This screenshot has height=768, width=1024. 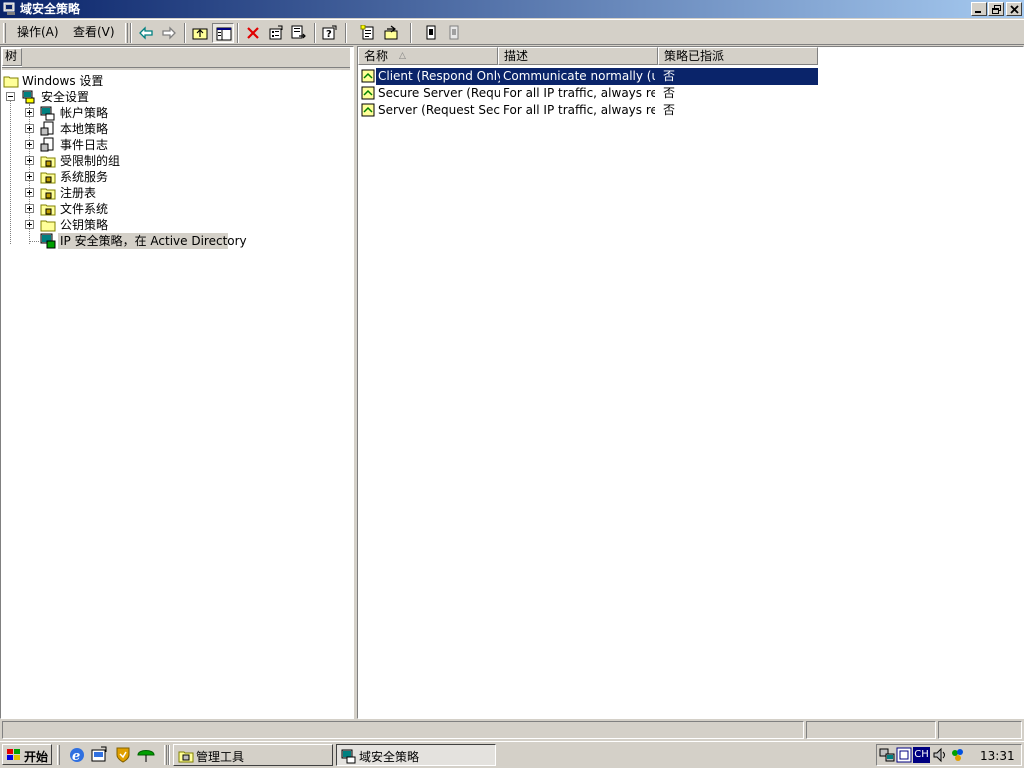 I want to click on minimize-button, so click(x=979, y=9).